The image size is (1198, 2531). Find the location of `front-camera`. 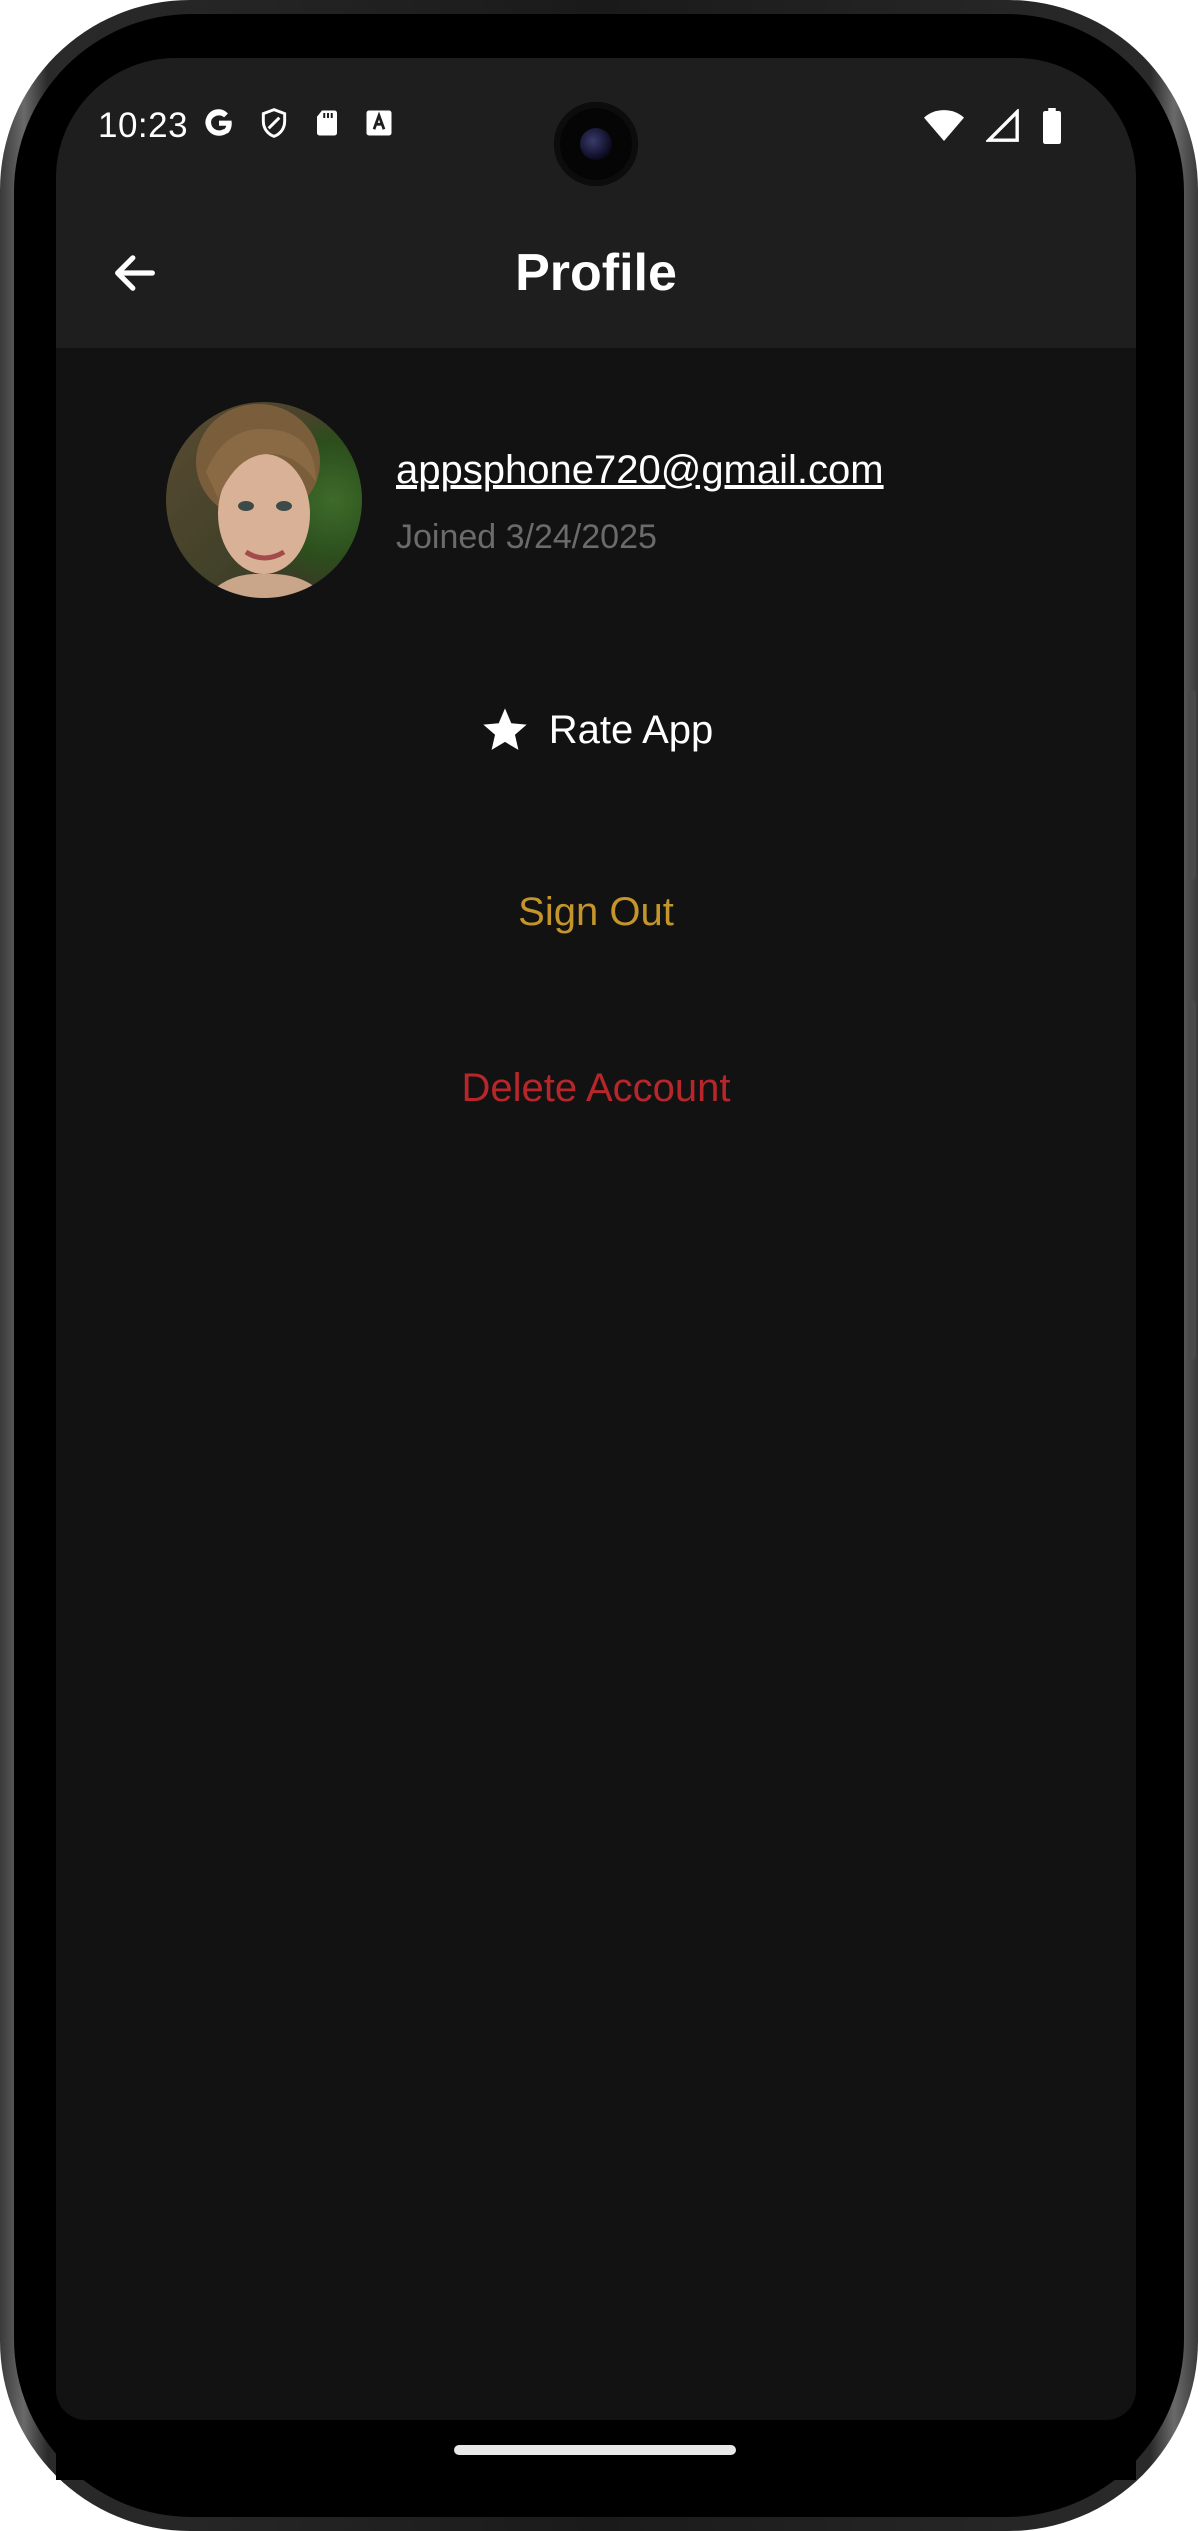

front-camera is located at coordinates (596, 144).